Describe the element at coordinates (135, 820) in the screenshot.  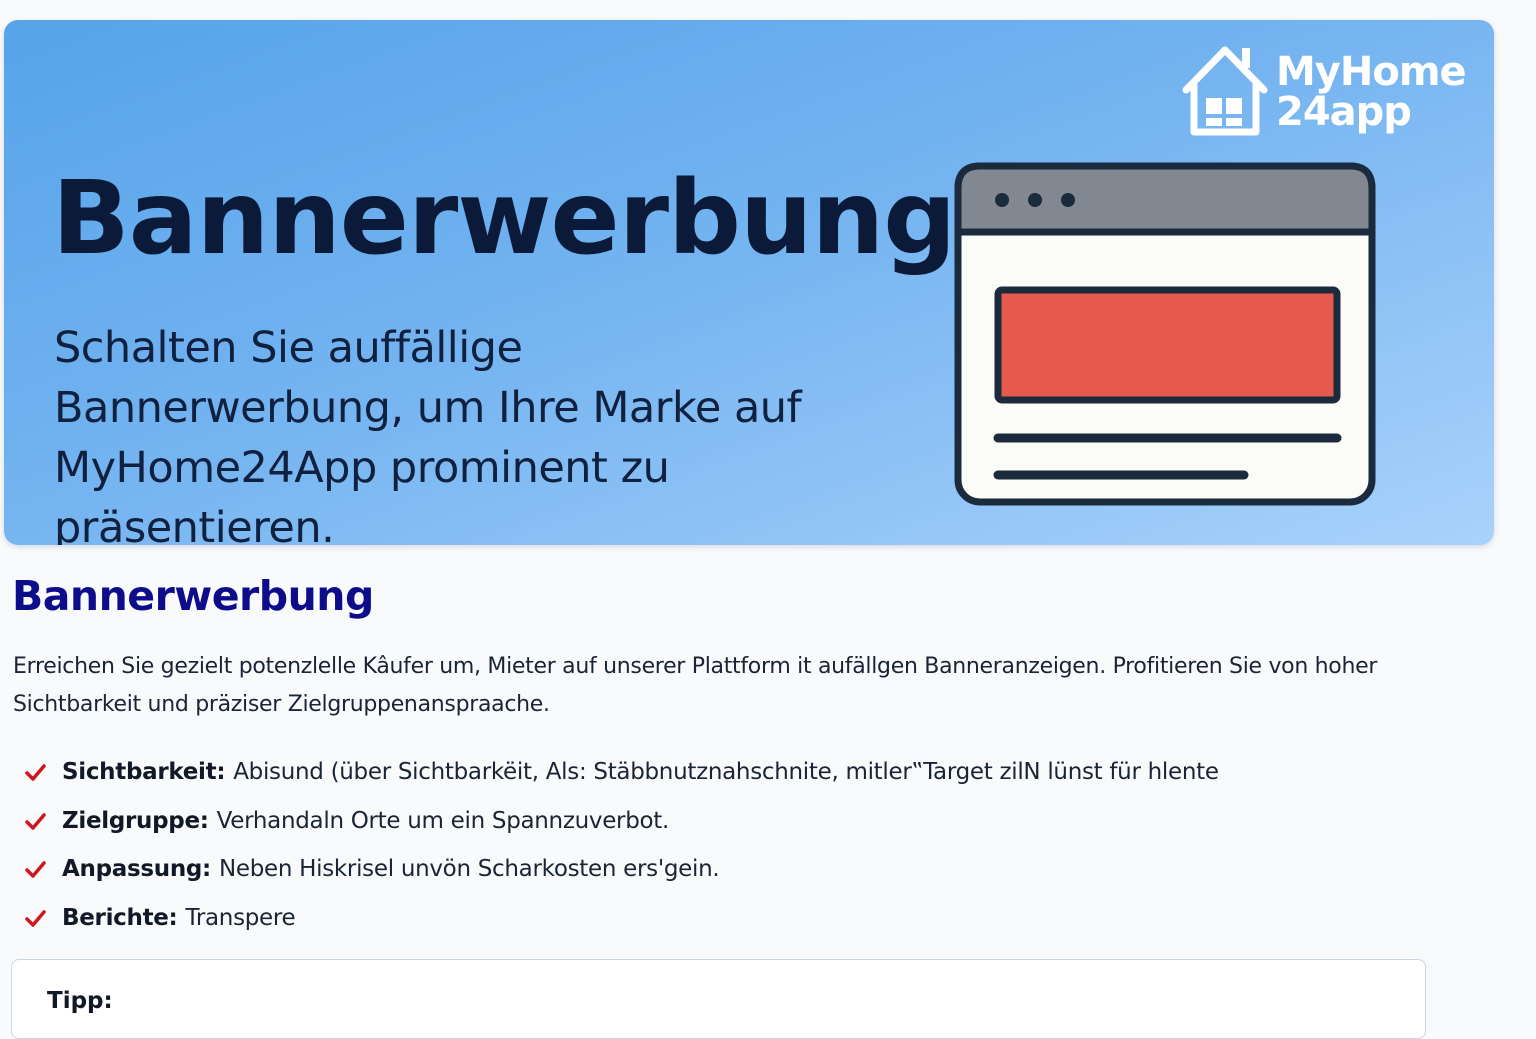
I see `feature-label: Zielgruppe:` at that location.